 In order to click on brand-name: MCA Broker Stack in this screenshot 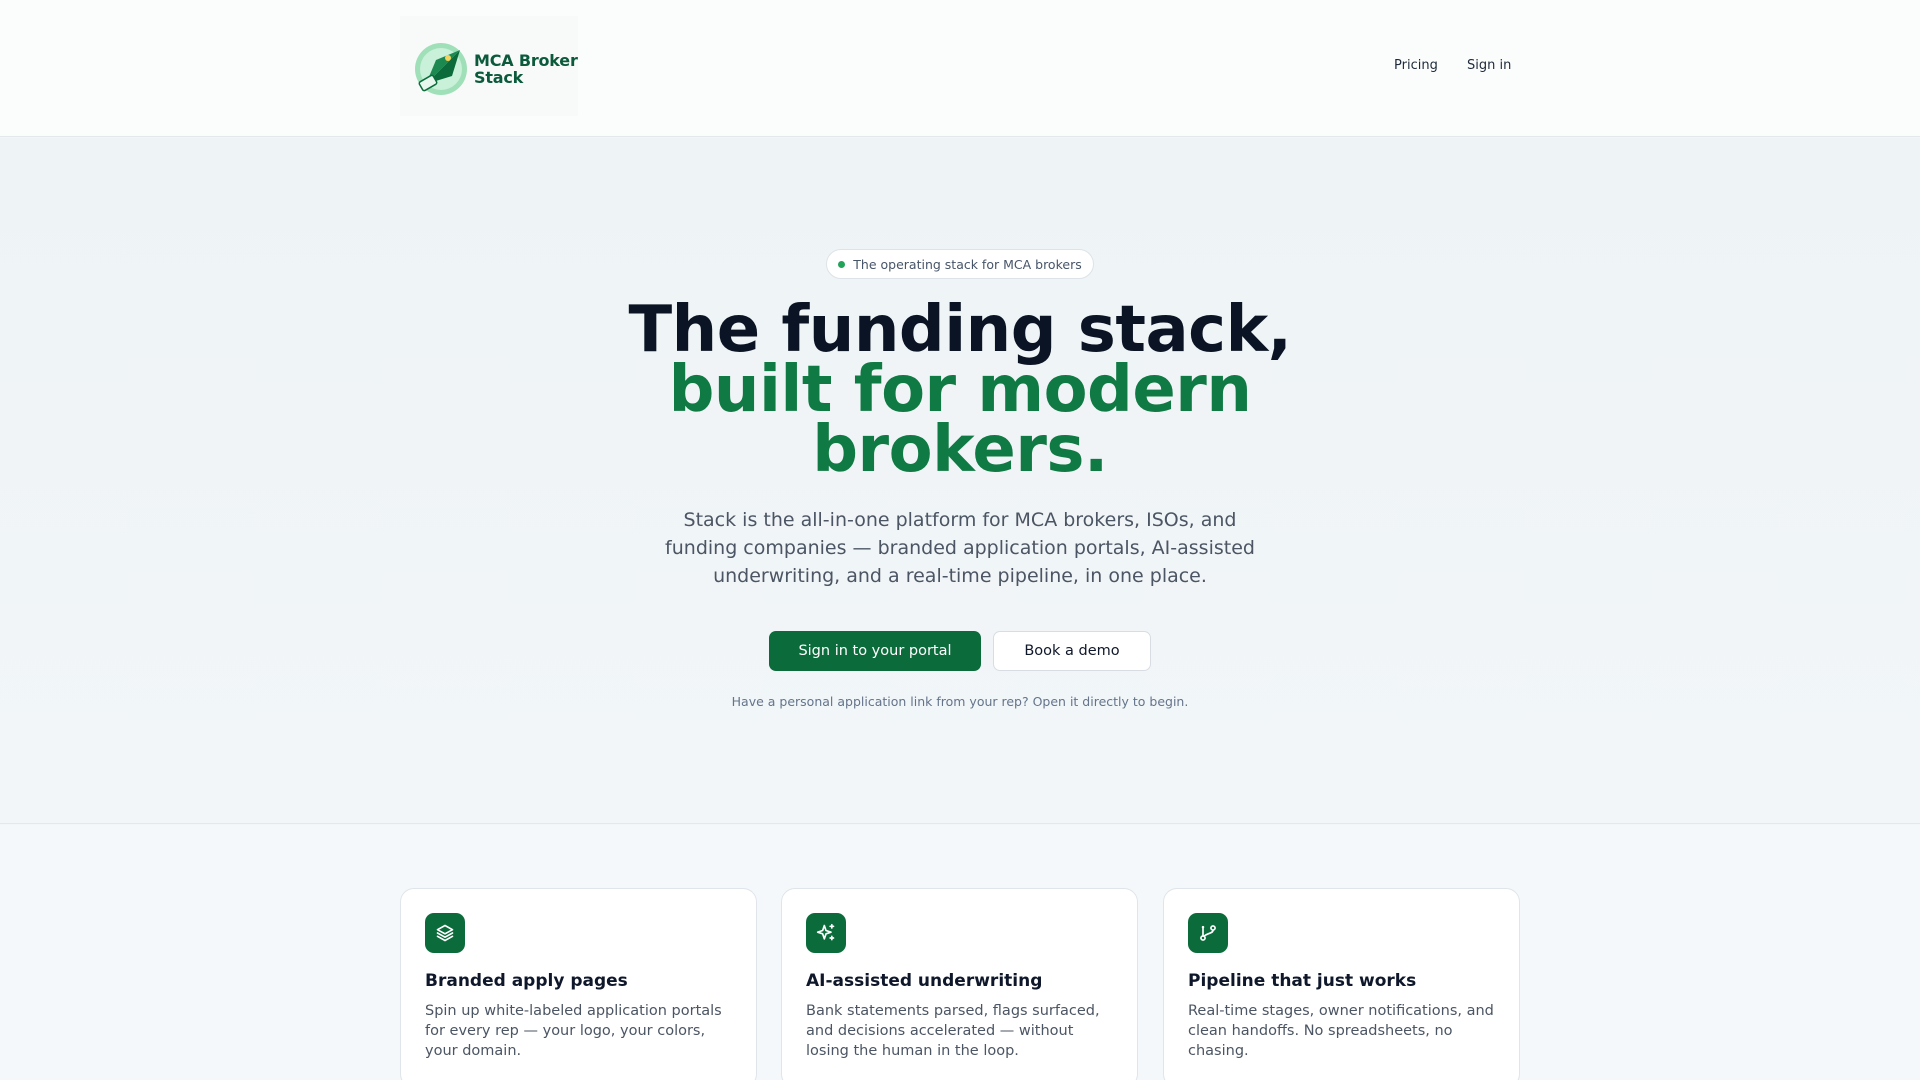, I will do `click(526, 69)`.